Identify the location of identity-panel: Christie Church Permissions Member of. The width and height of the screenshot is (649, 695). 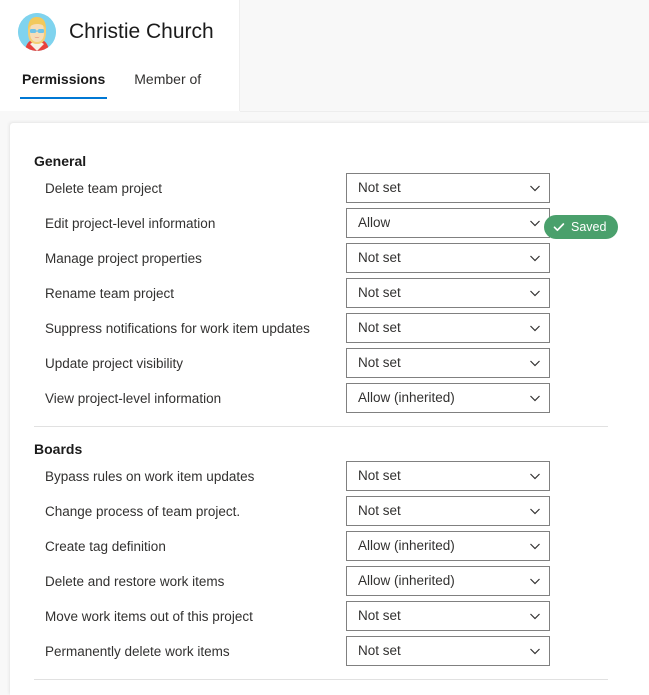
(120, 55).